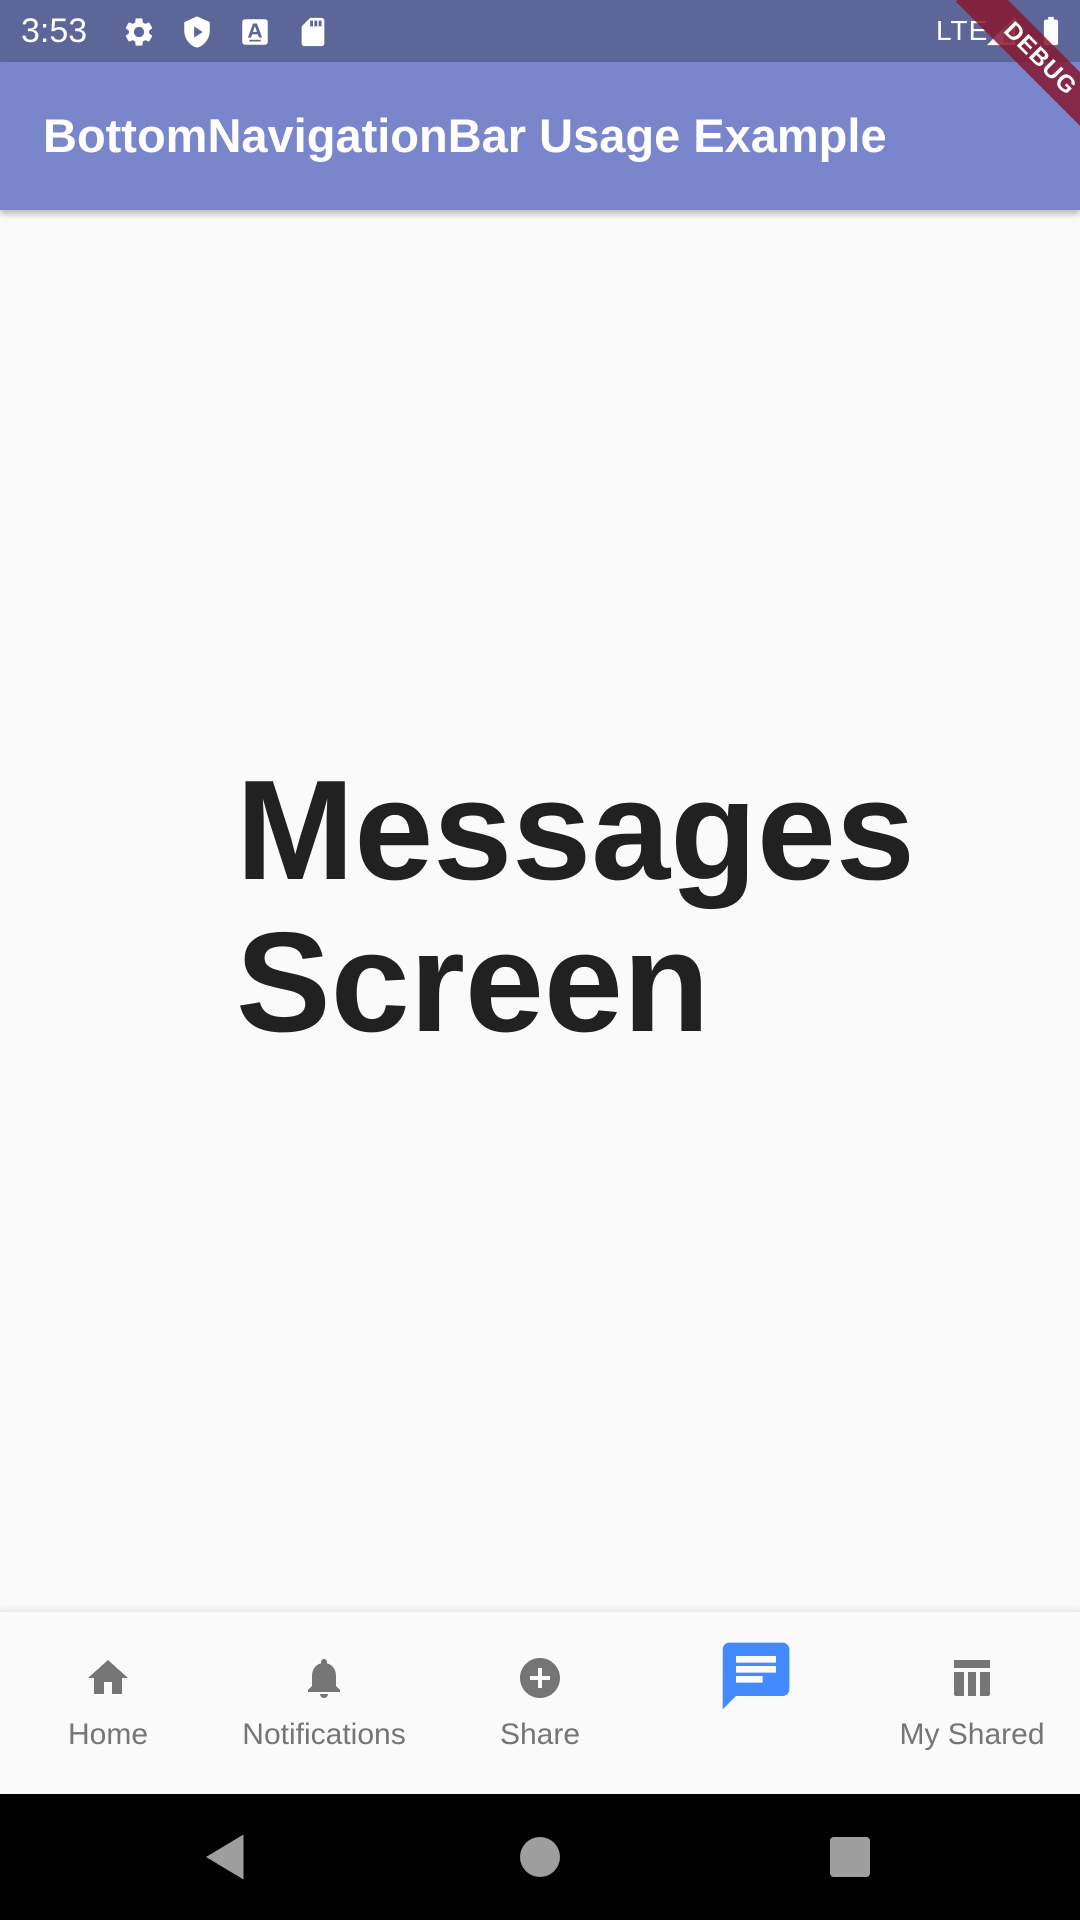 This screenshot has width=1080, height=1920. Describe the element at coordinates (850, 1857) in the screenshot. I see `recents-icon` at that location.